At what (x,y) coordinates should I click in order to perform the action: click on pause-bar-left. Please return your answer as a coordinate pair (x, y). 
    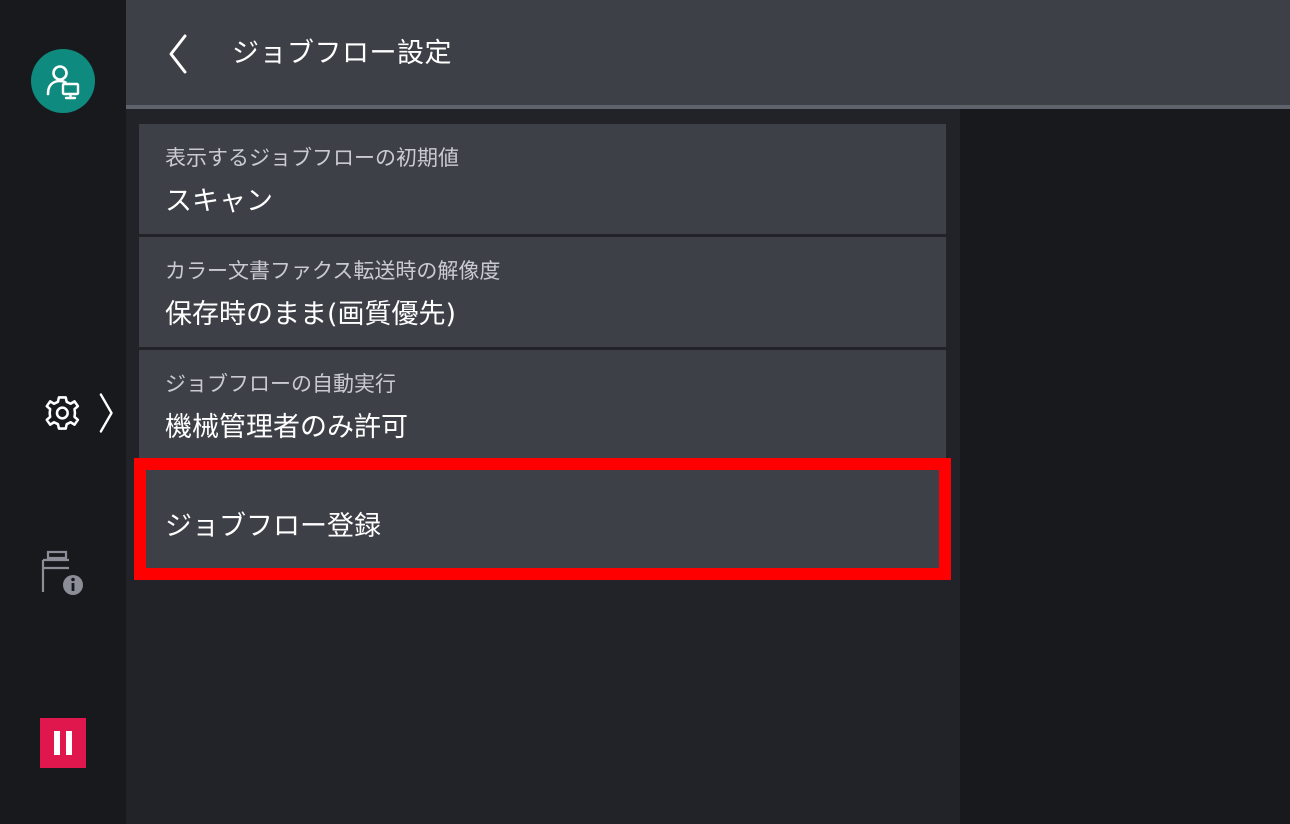
    Looking at the image, I should click on (57, 743).